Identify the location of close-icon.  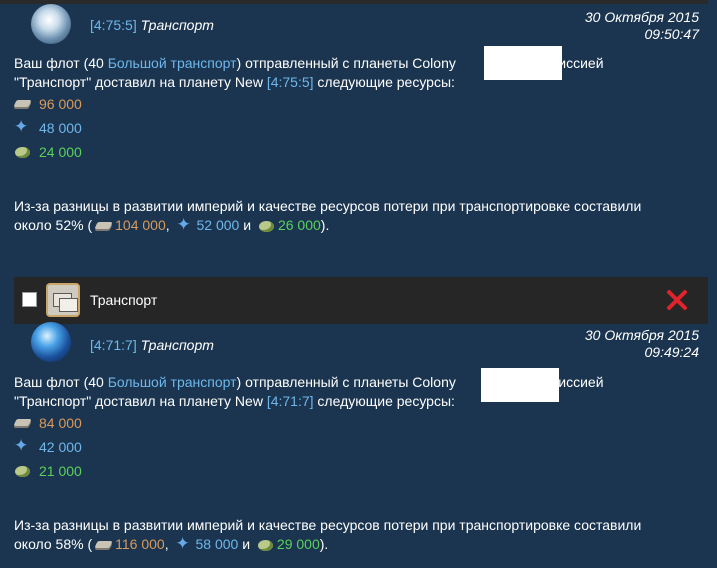
(677, 300).